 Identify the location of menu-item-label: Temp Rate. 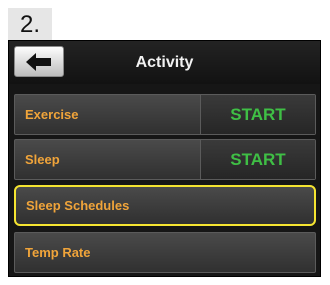
(58, 252).